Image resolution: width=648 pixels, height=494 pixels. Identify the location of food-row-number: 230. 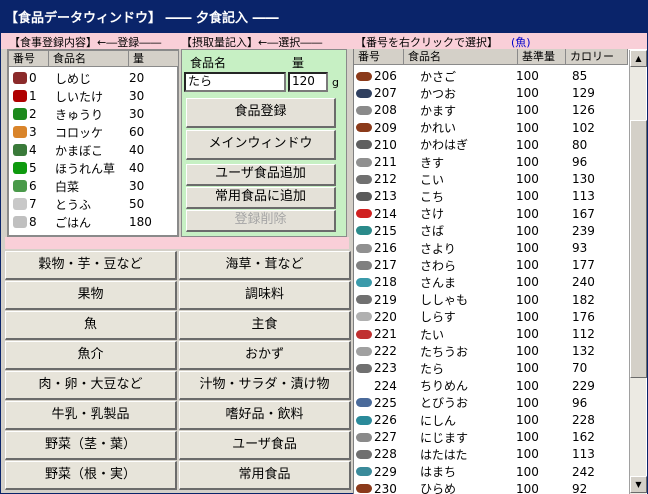
(390, 488).